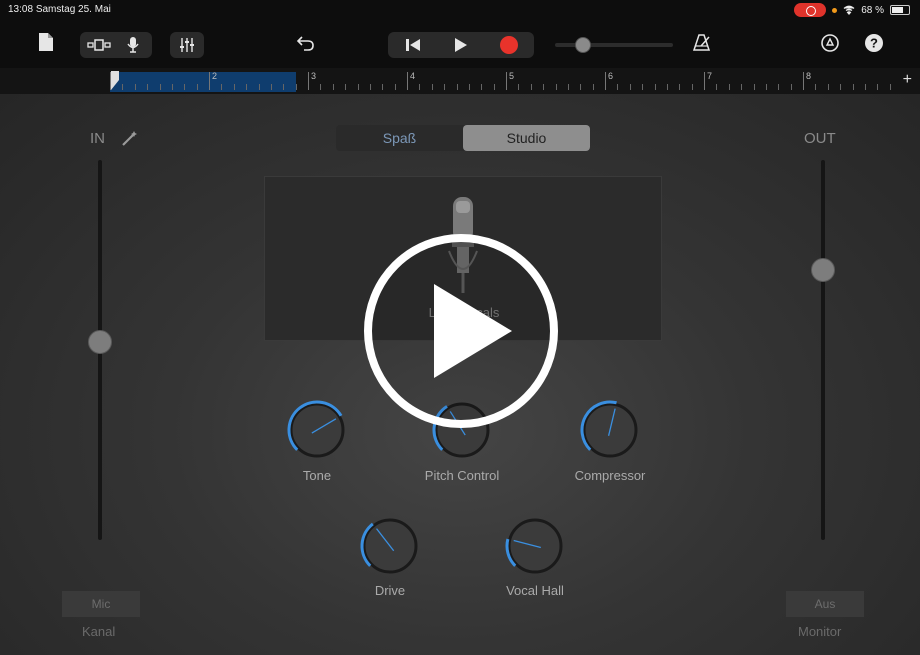  Describe the element at coordinates (820, 631) in the screenshot. I see `monitor-caption: Monitor` at that location.